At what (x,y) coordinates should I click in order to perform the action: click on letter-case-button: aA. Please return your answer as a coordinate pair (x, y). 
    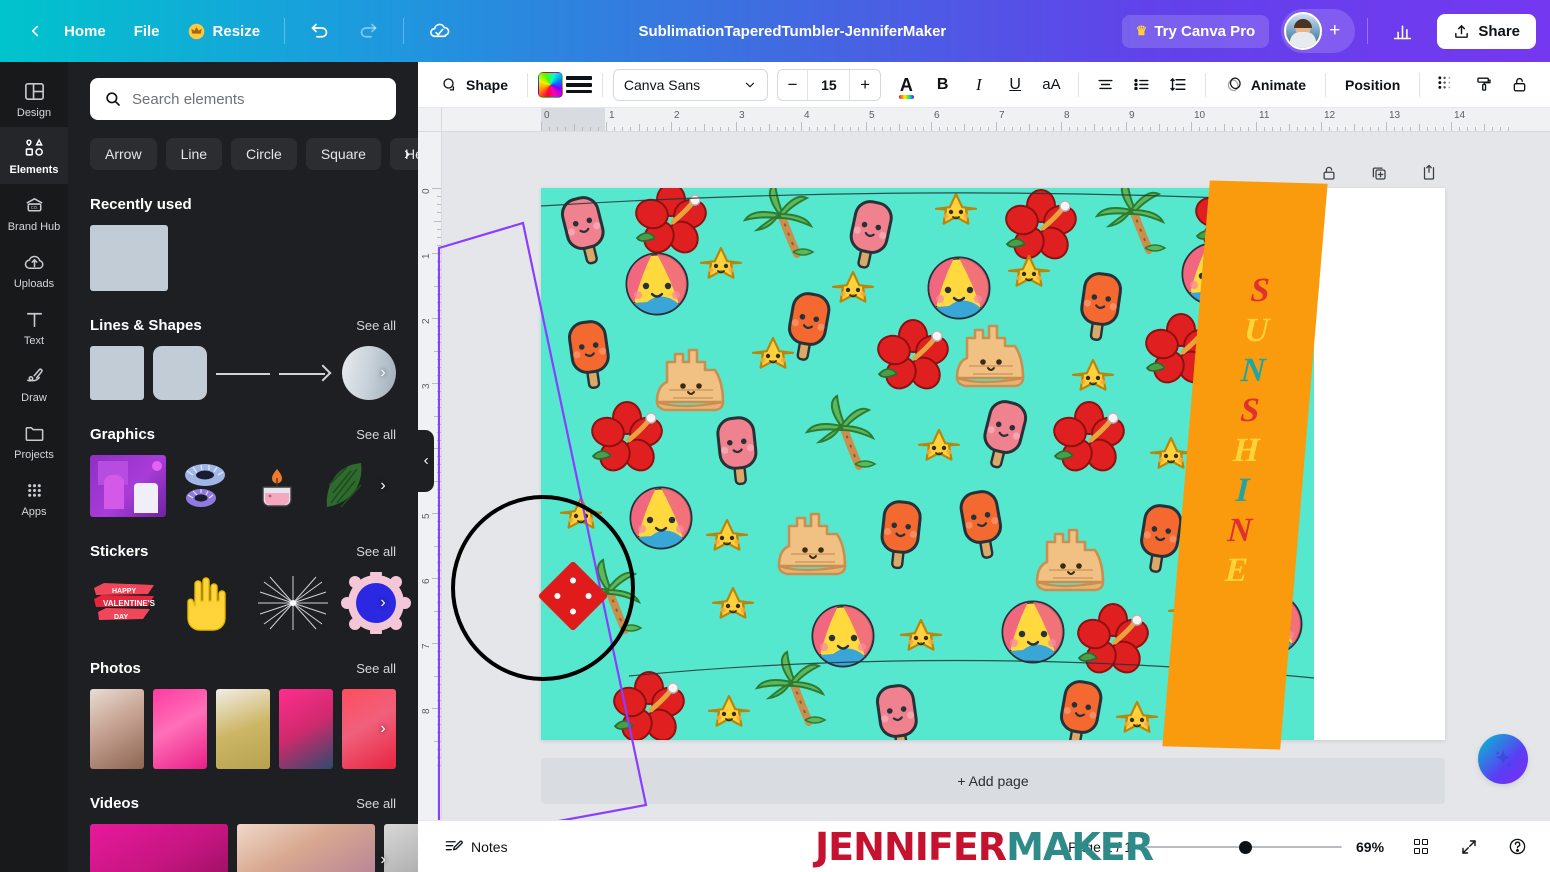
    Looking at the image, I should click on (1051, 85).